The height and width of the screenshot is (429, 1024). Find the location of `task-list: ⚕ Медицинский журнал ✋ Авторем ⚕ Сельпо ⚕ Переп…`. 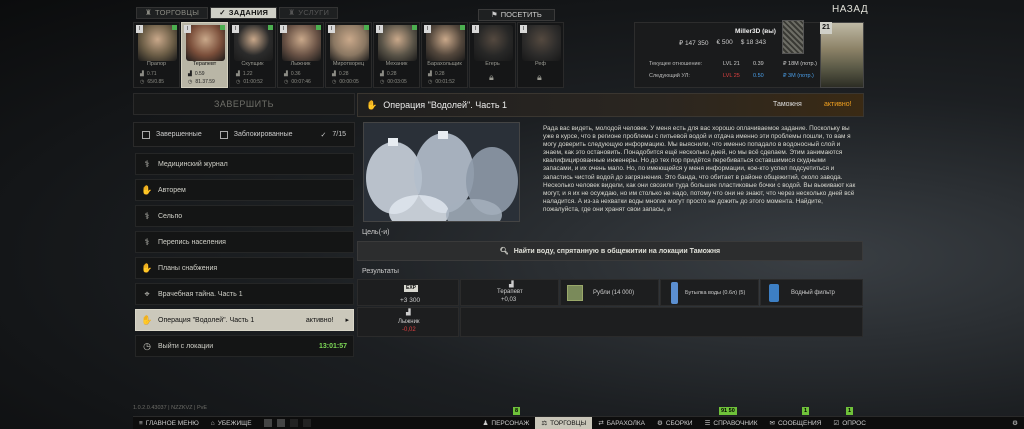

task-list: ⚕ Медицинский журнал ✋ Авторем ⚕ Сельпо ⚕ Переп… is located at coordinates (244, 257).